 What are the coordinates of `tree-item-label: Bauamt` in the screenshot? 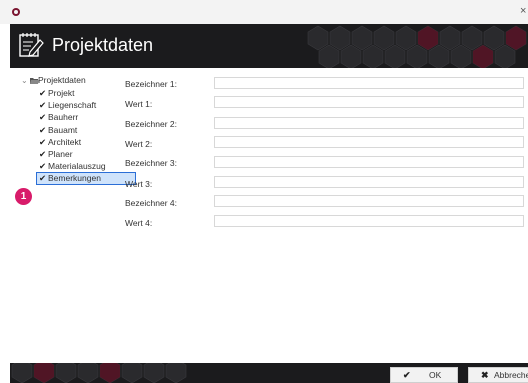 It's located at (63, 129).